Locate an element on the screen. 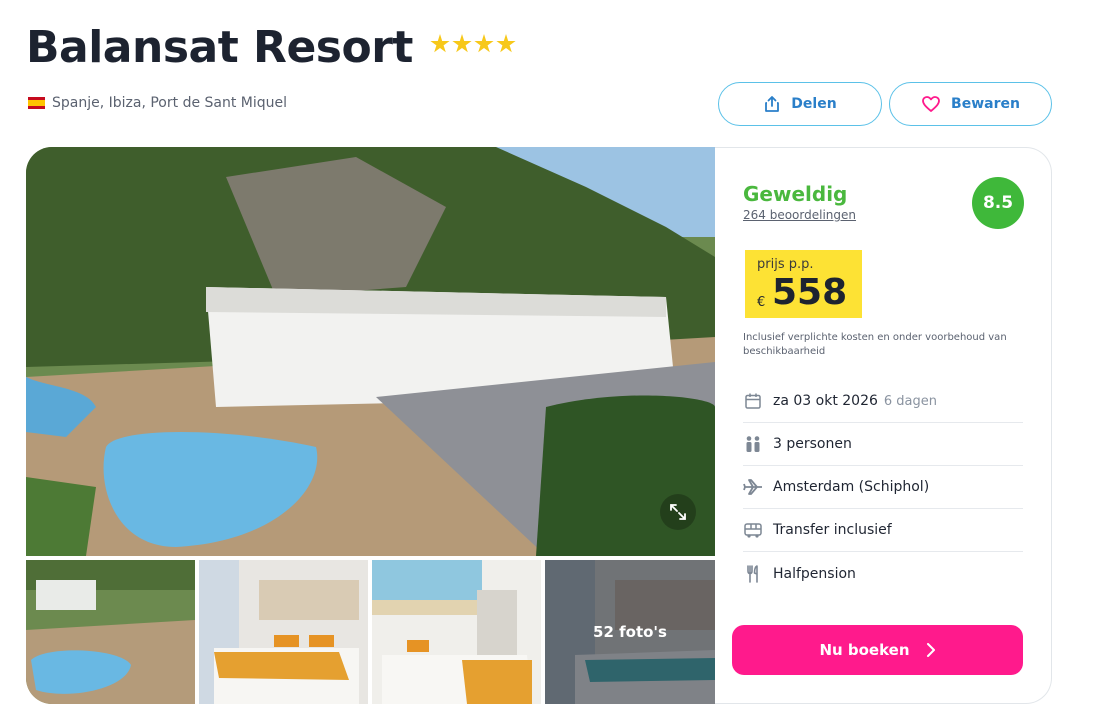 The height and width of the screenshot is (728, 1102). rating-score-badge: 8.5 is located at coordinates (998, 203).